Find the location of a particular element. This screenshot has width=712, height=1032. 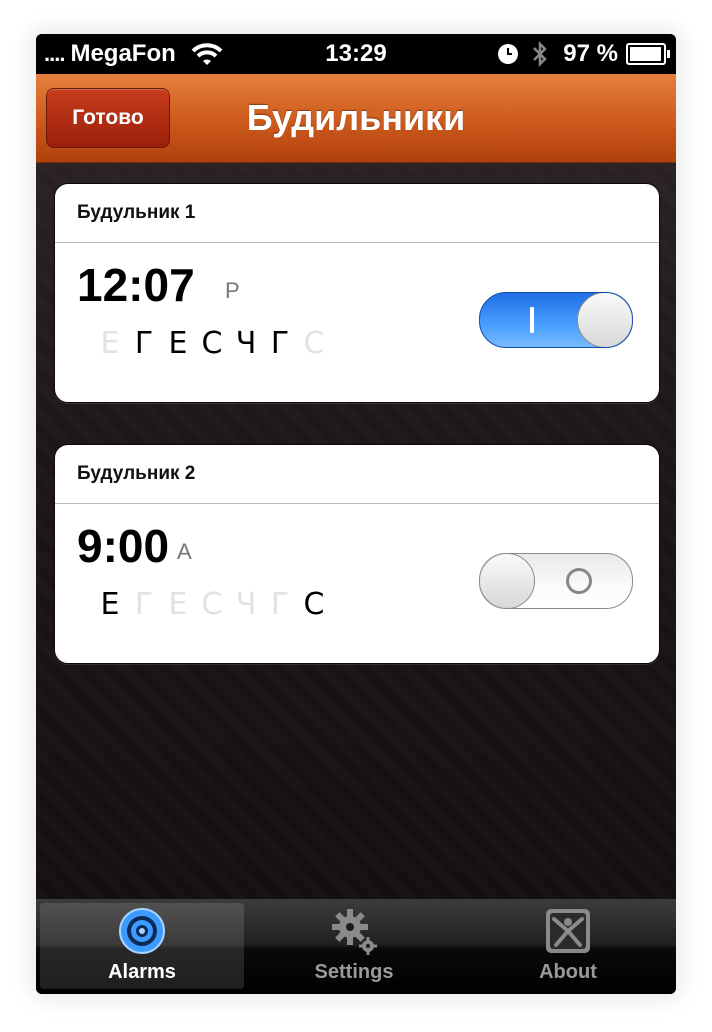

on-mark-icon is located at coordinates (532, 320).